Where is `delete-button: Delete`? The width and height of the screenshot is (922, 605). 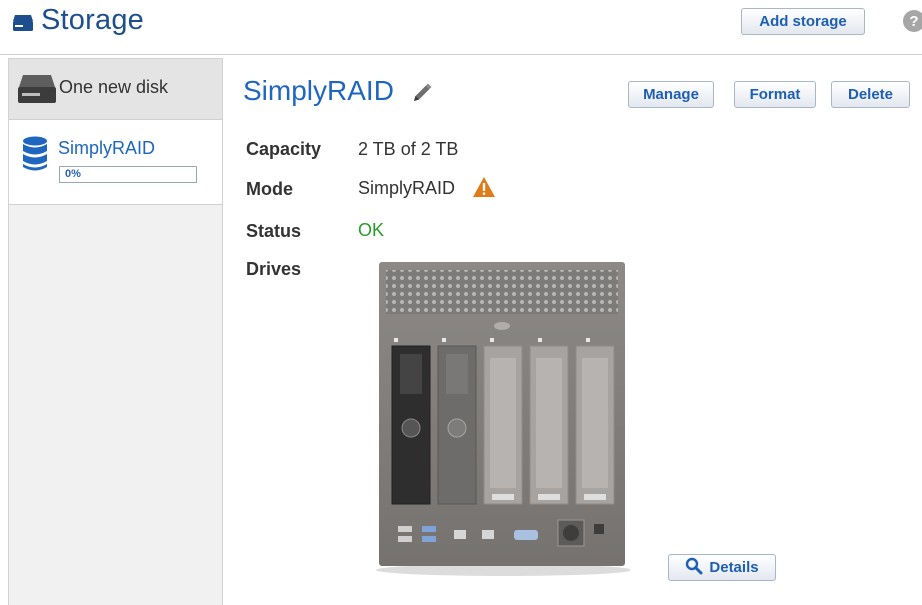 delete-button: Delete is located at coordinates (870, 94).